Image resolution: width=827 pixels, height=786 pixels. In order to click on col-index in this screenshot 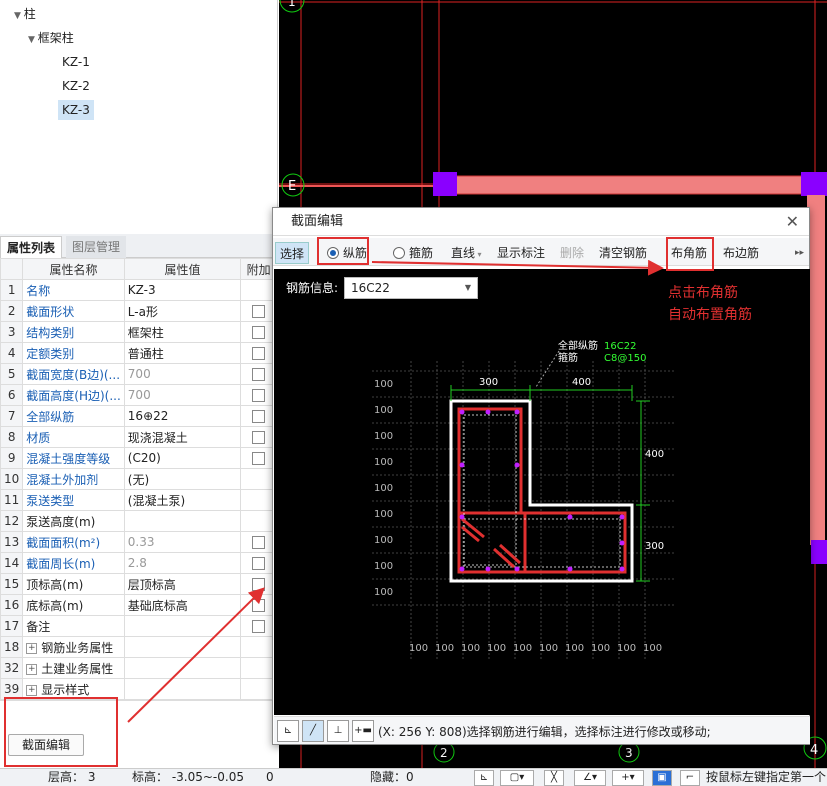, I will do `click(12, 269)`.